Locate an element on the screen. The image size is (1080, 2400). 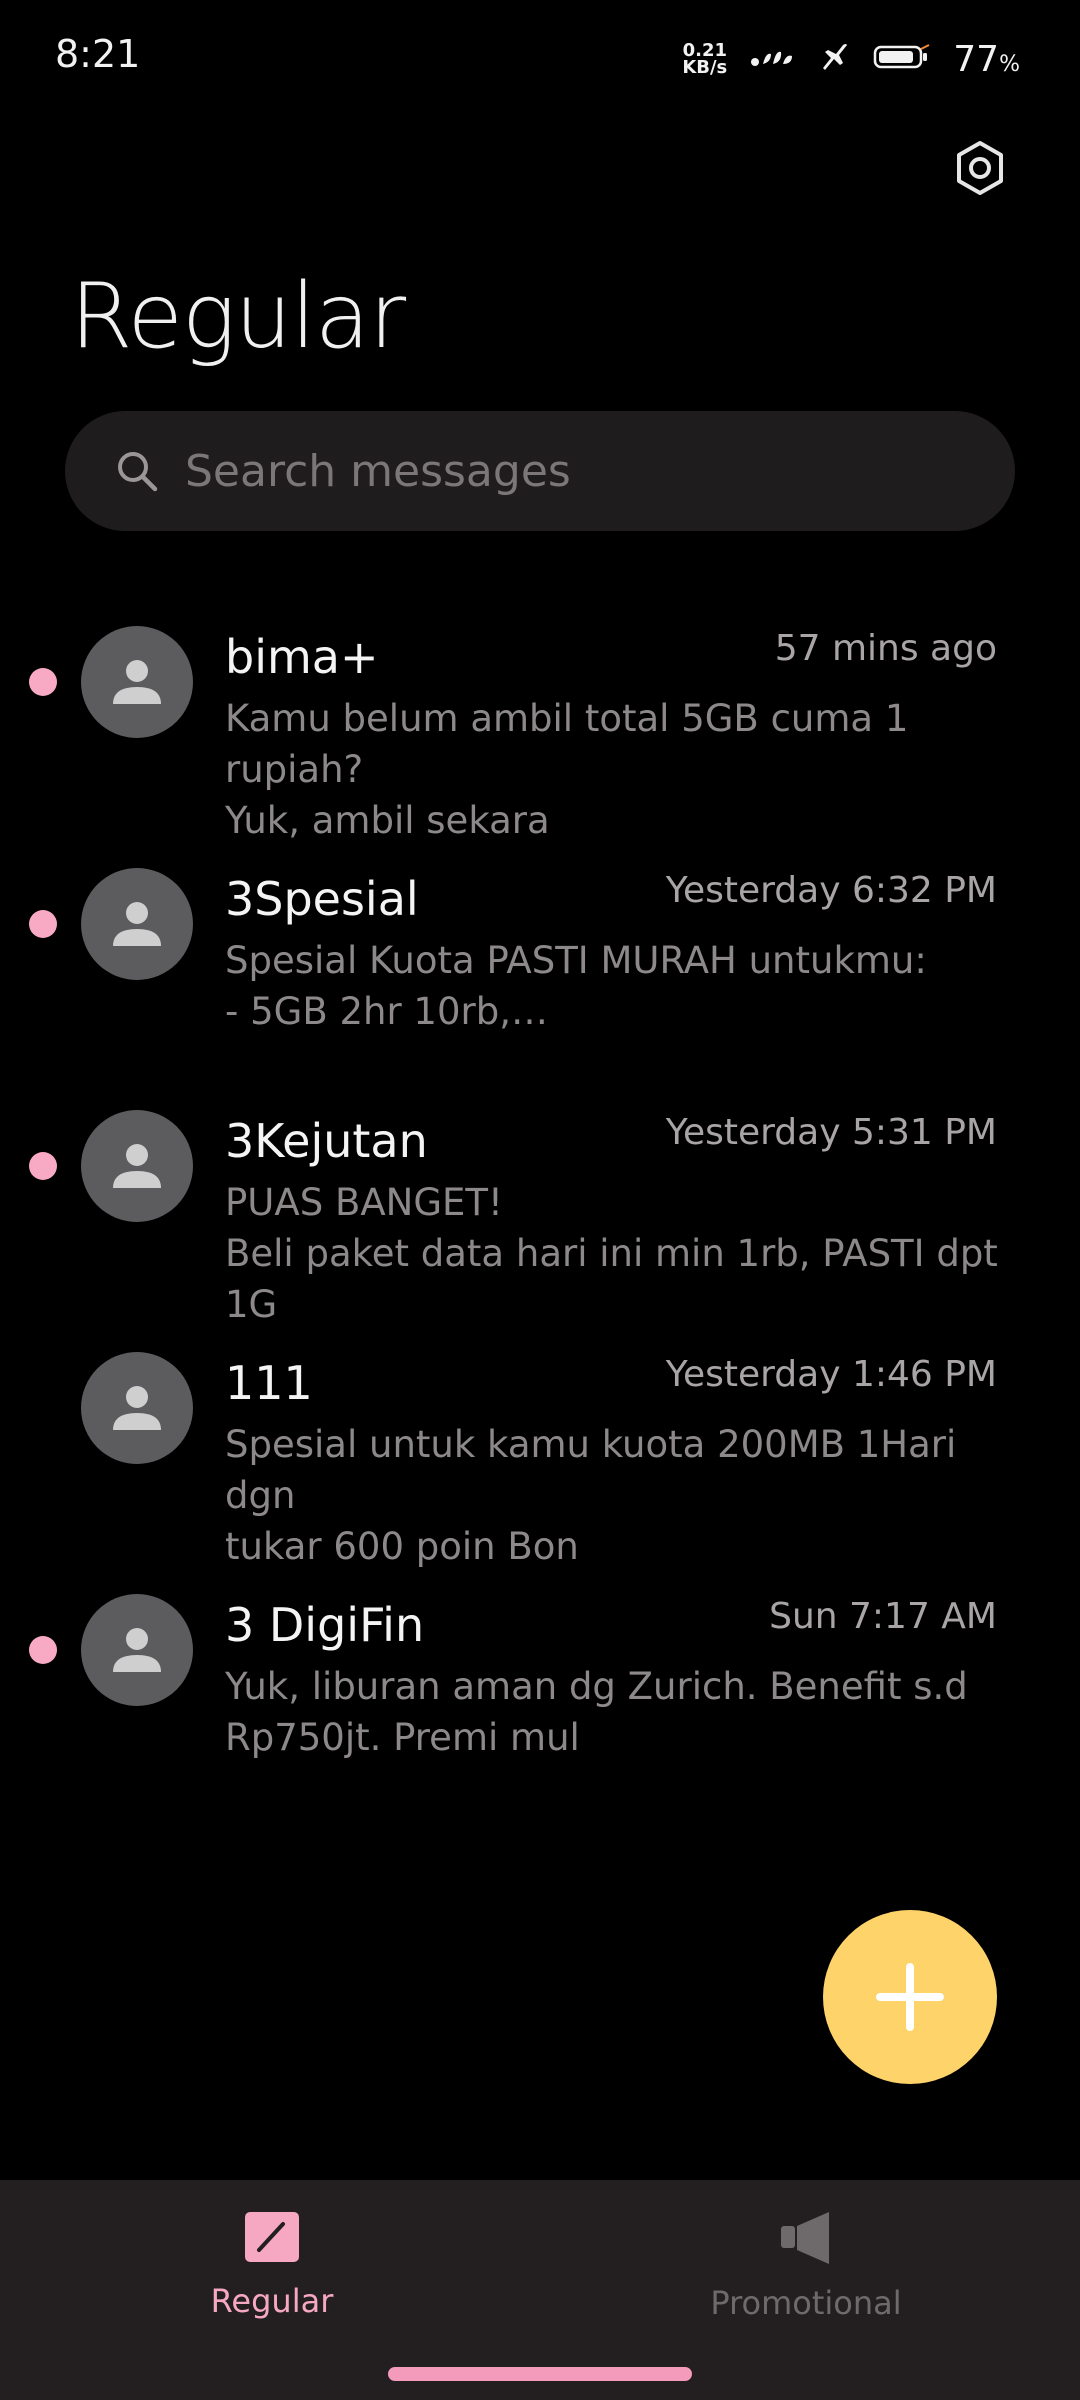
battery-icon is located at coordinates (902, 59).